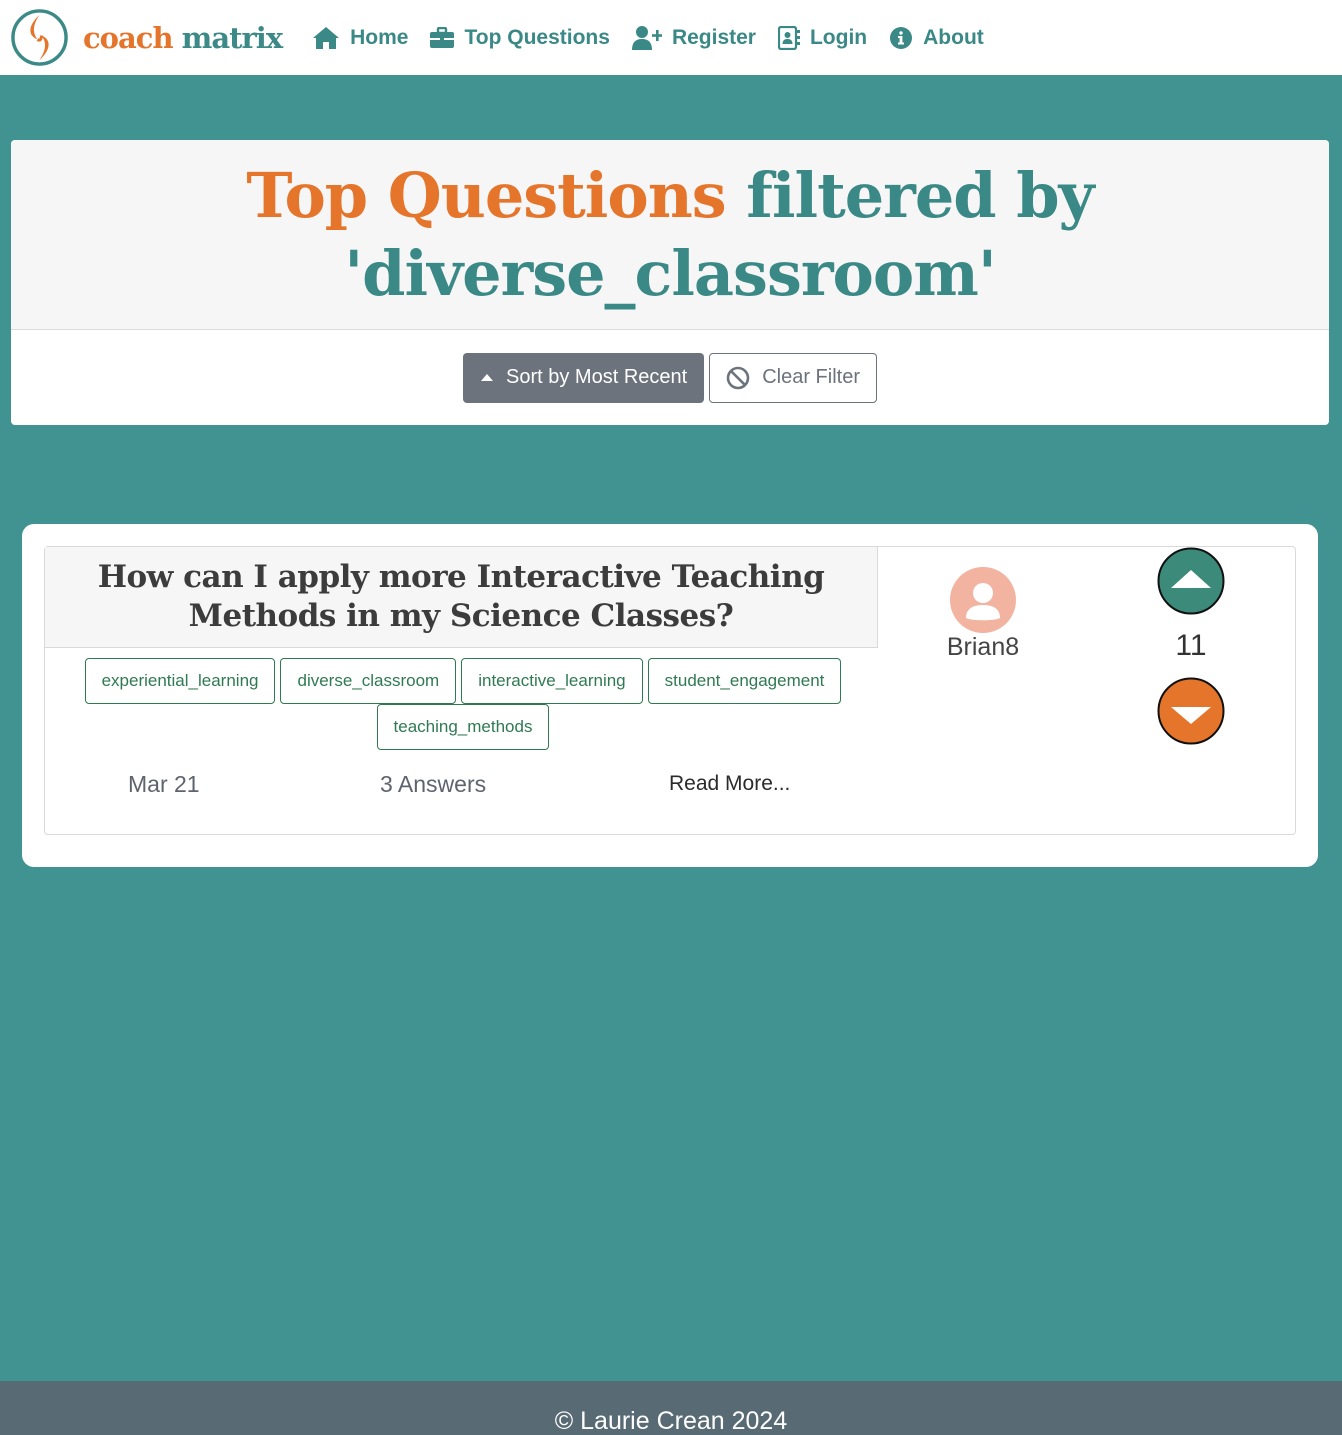 The height and width of the screenshot is (1435, 1342). I want to click on ban-icon, so click(738, 377).